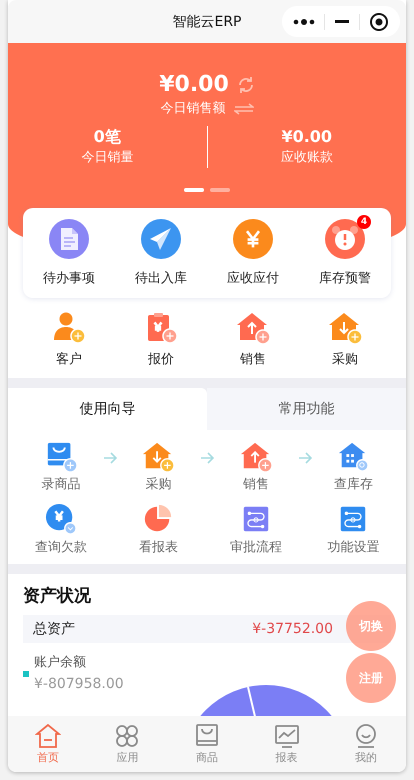  Describe the element at coordinates (207, 21) in the screenshot. I see `window-title: 智能云ERP` at that location.